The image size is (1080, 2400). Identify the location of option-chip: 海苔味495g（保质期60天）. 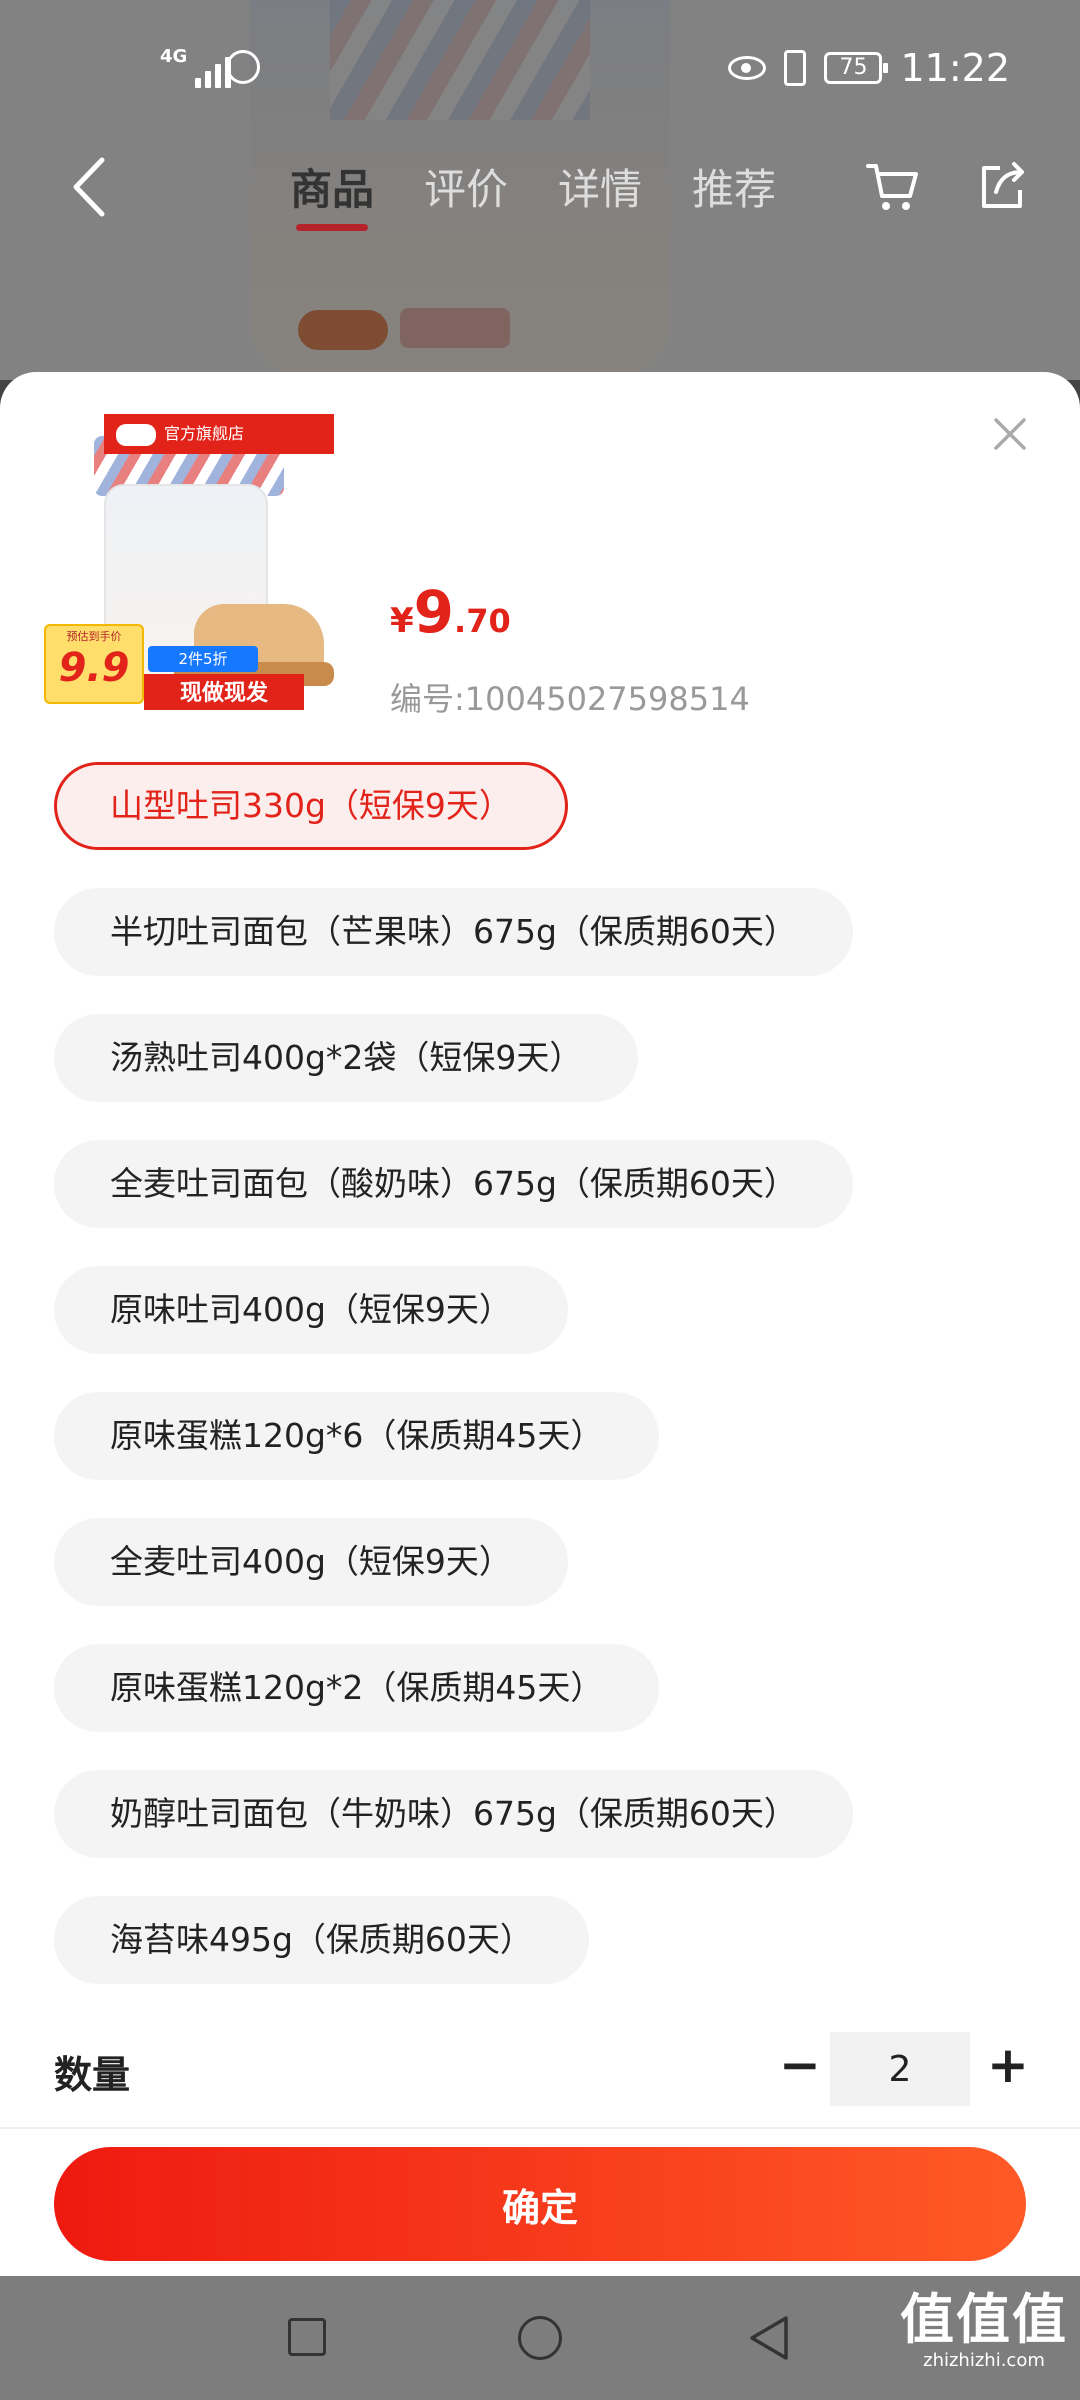
(321, 1940).